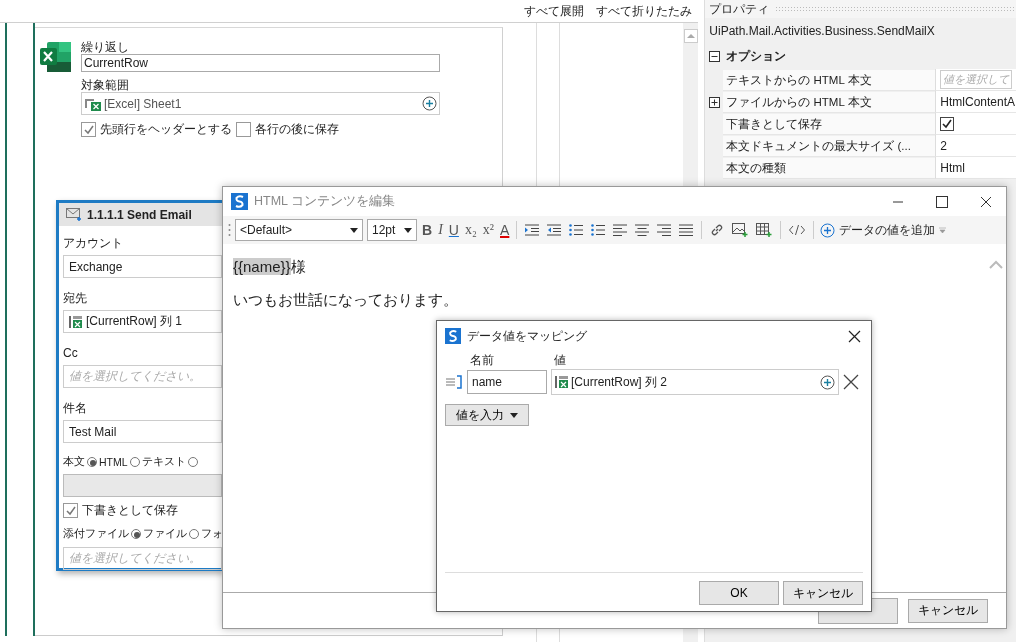 The image size is (1016, 642). Describe the element at coordinates (686, 230) in the screenshot. I see `align-justify-icon` at that location.